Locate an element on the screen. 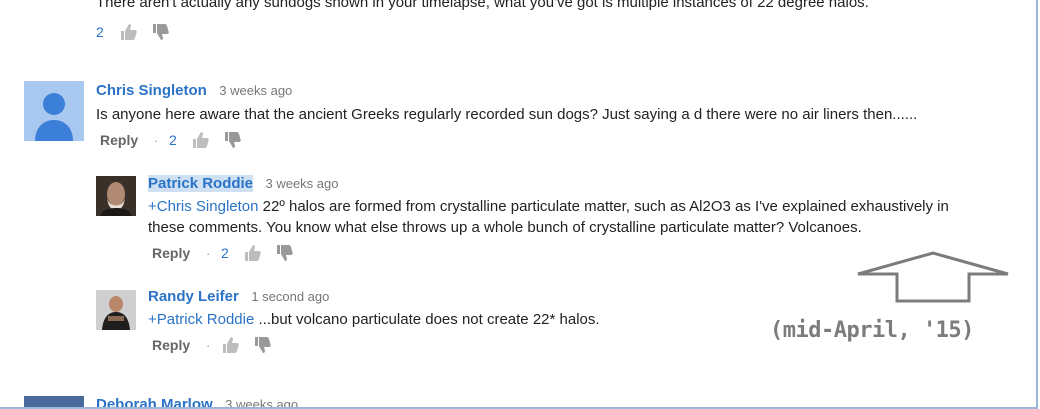 The height and width of the screenshot is (409, 1040). mention-link: +Patrick Roddie is located at coordinates (201, 319).